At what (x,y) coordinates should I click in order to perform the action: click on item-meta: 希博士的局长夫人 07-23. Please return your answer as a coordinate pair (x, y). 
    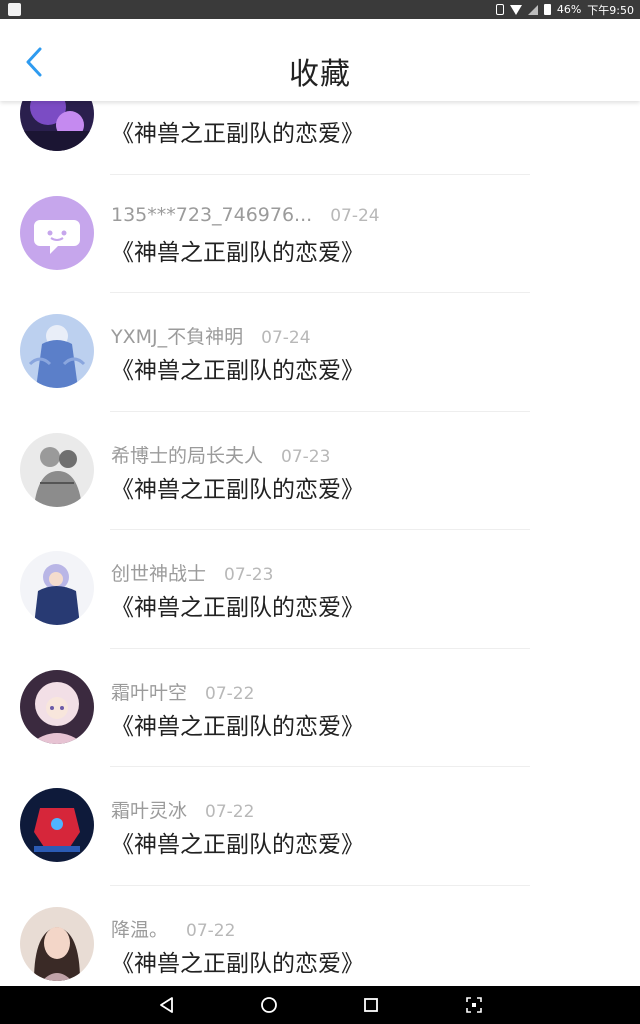
    Looking at the image, I should click on (220, 454).